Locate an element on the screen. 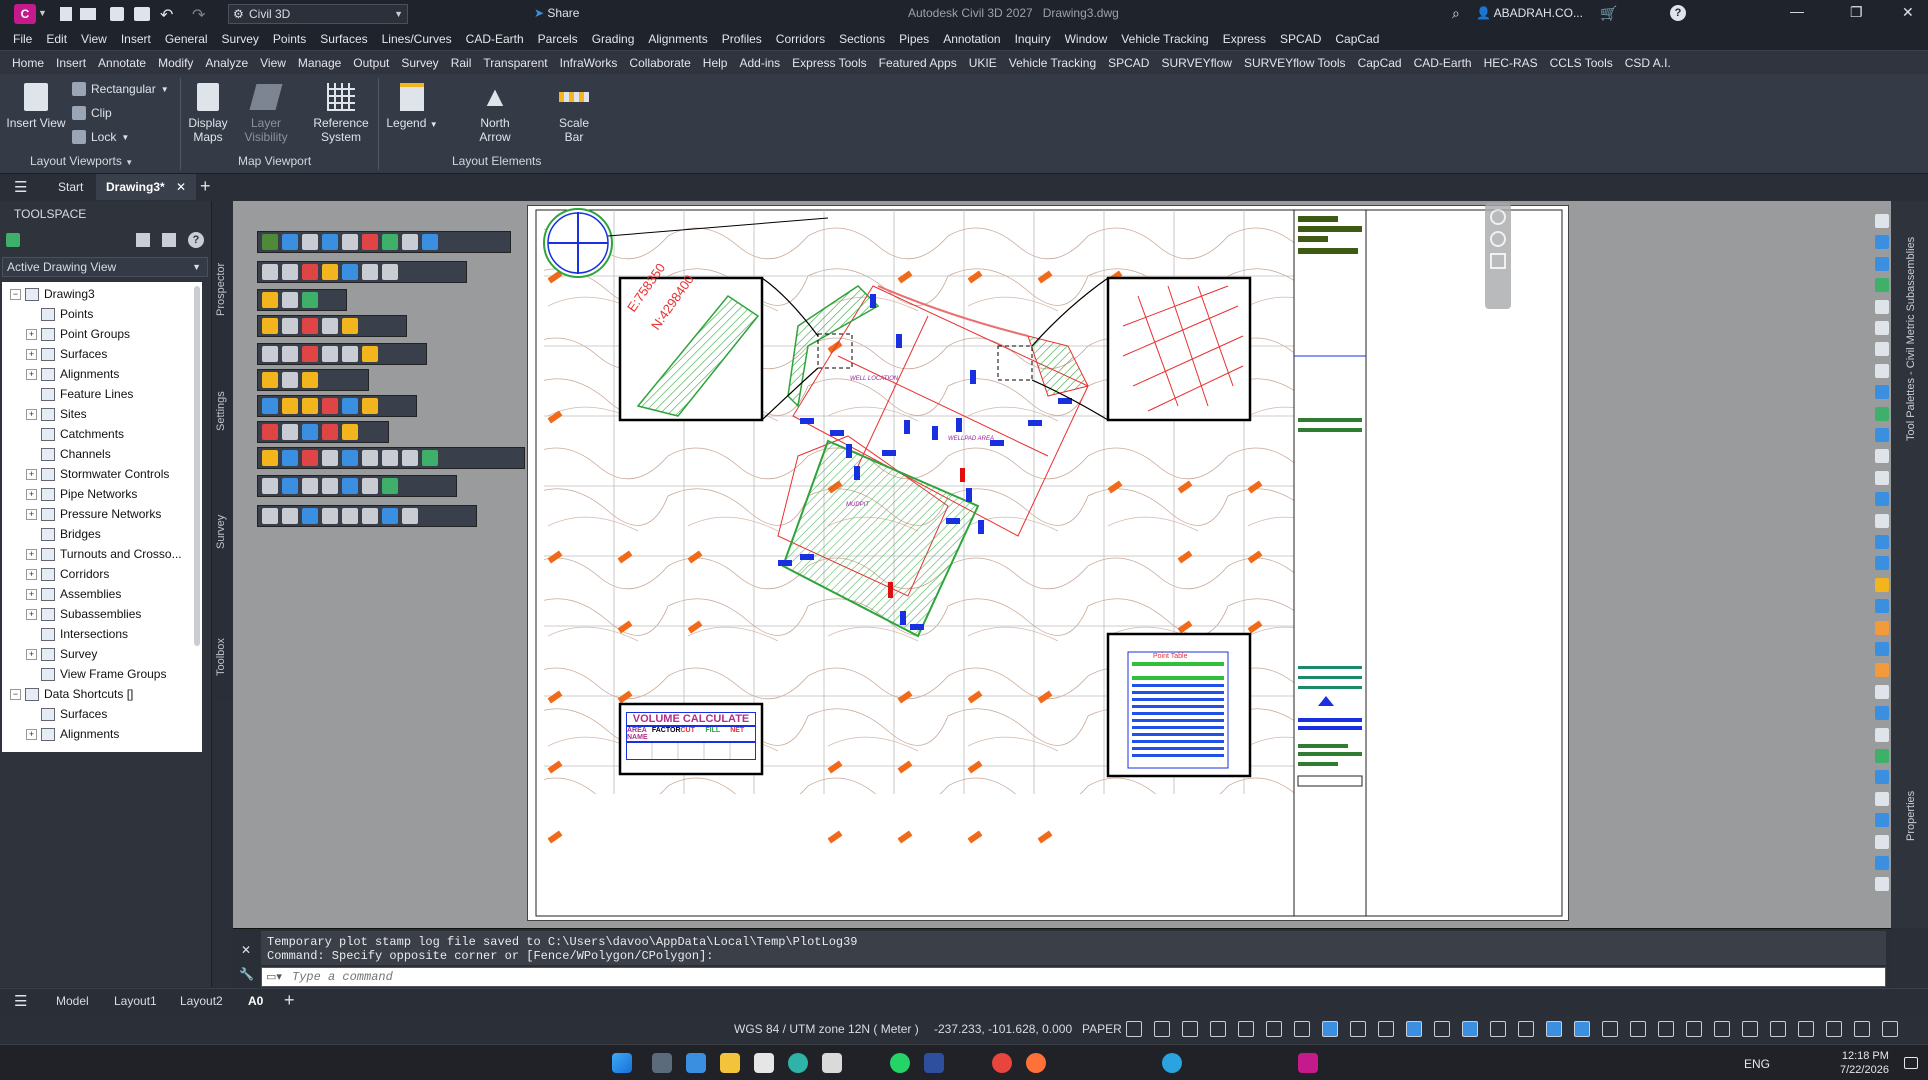 This screenshot has height=1080, width=1928. menu-item-capcad: CapCad is located at coordinates (1357, 39).